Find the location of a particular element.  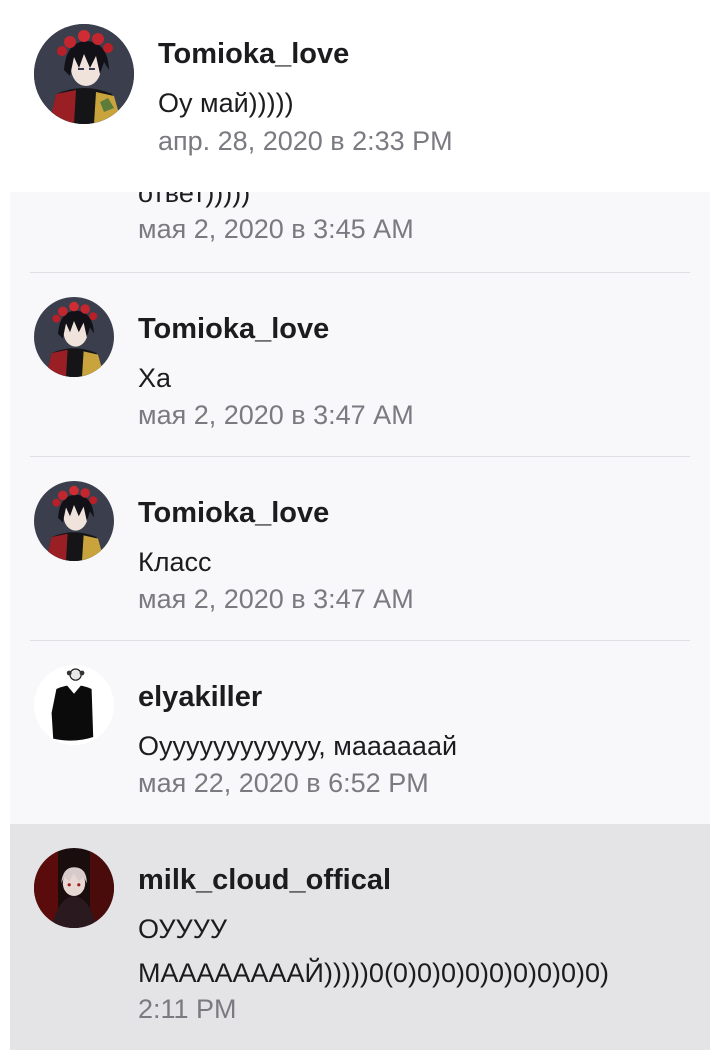

comment-timestamp: мая 22, 2020 в 6:52 PM is located at coordinates (283, 783).